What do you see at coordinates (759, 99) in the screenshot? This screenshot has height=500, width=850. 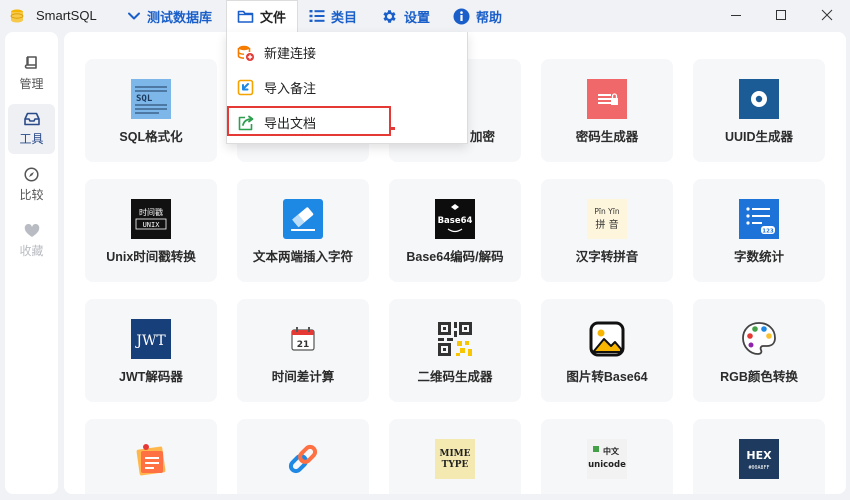 I see `uuid-icon` at bounding box center [759, 99].